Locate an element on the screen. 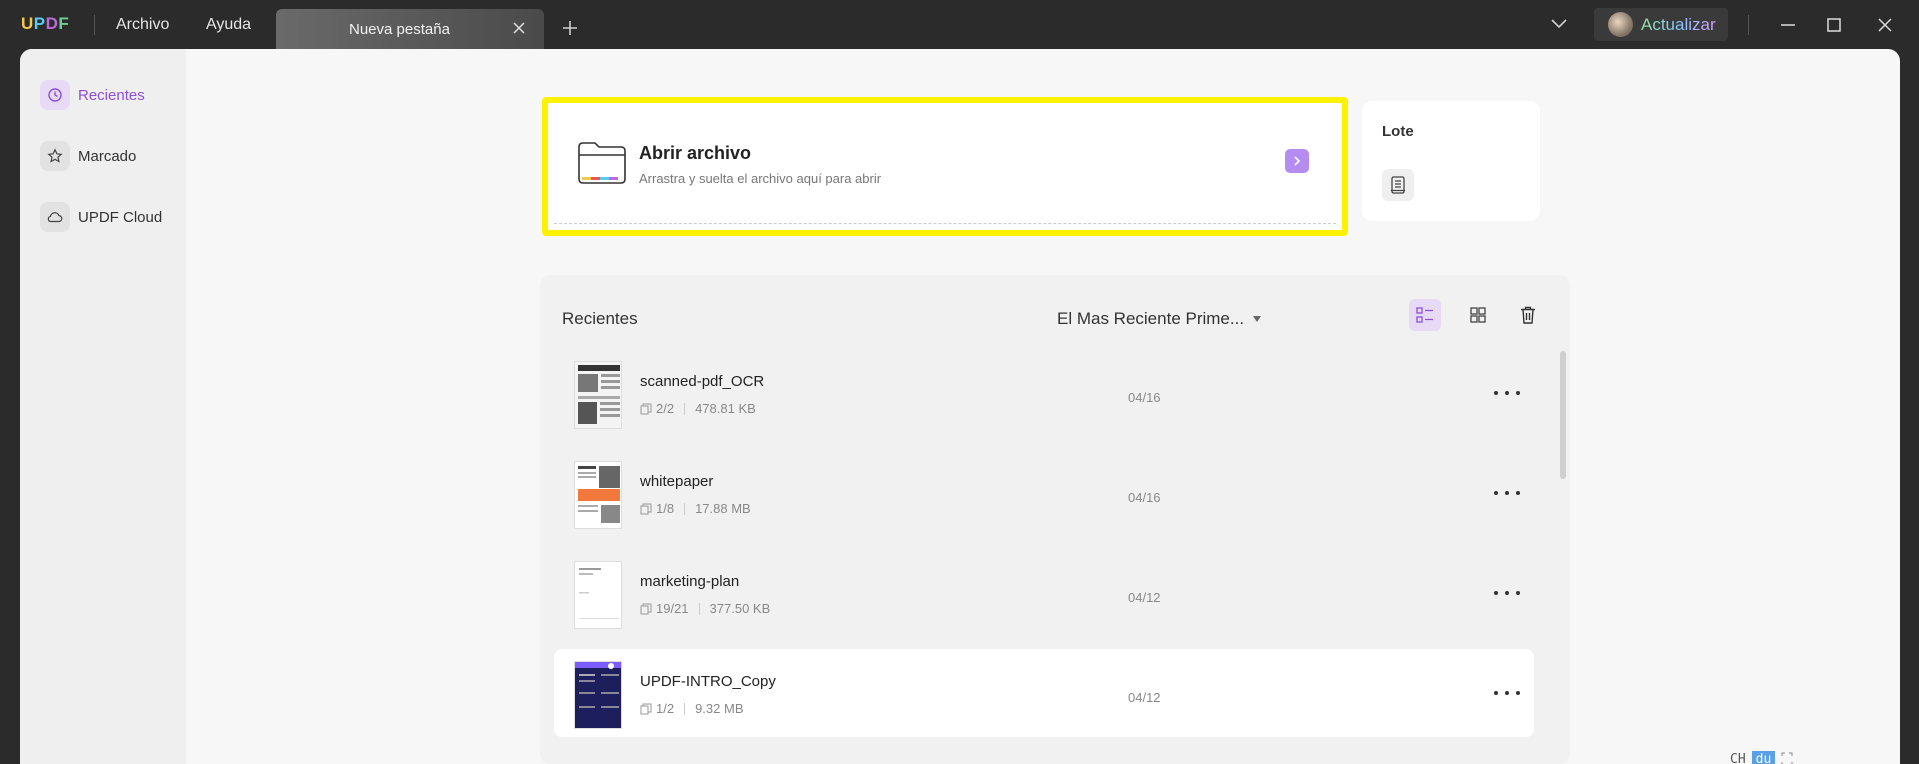 This screenshot has height=764, width=1919. file-pages: 19/21 is located at coordinates (672, 608).